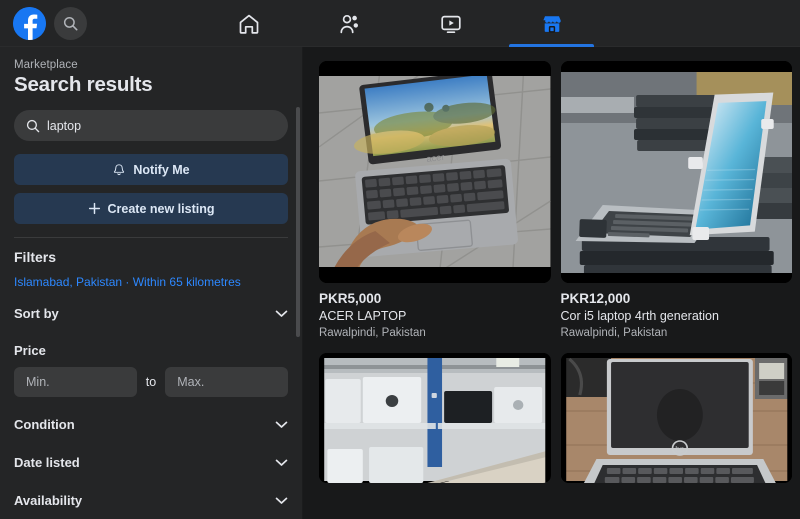 This screenshot has width=800, height=519. Describe the element at coordinates (70, 23) in the screenshot. I see `top-search-button` at that location.